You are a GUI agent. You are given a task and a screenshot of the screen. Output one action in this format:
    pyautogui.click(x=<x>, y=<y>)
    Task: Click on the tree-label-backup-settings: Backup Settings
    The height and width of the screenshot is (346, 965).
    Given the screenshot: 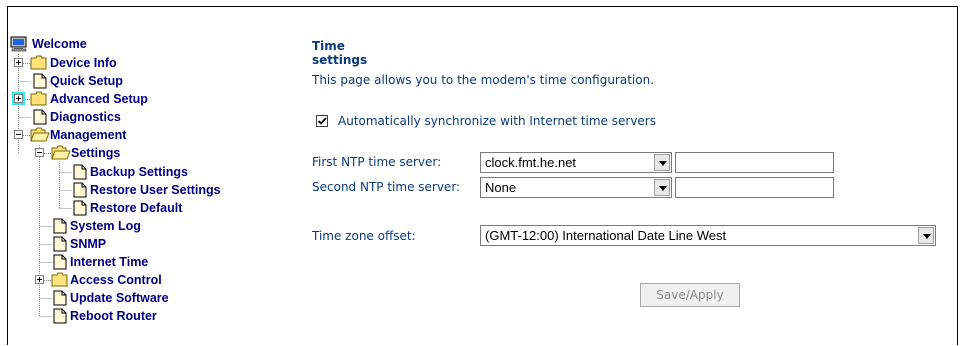 What is the action you would take?
    pyautogui.click(x=139, y=172)
    